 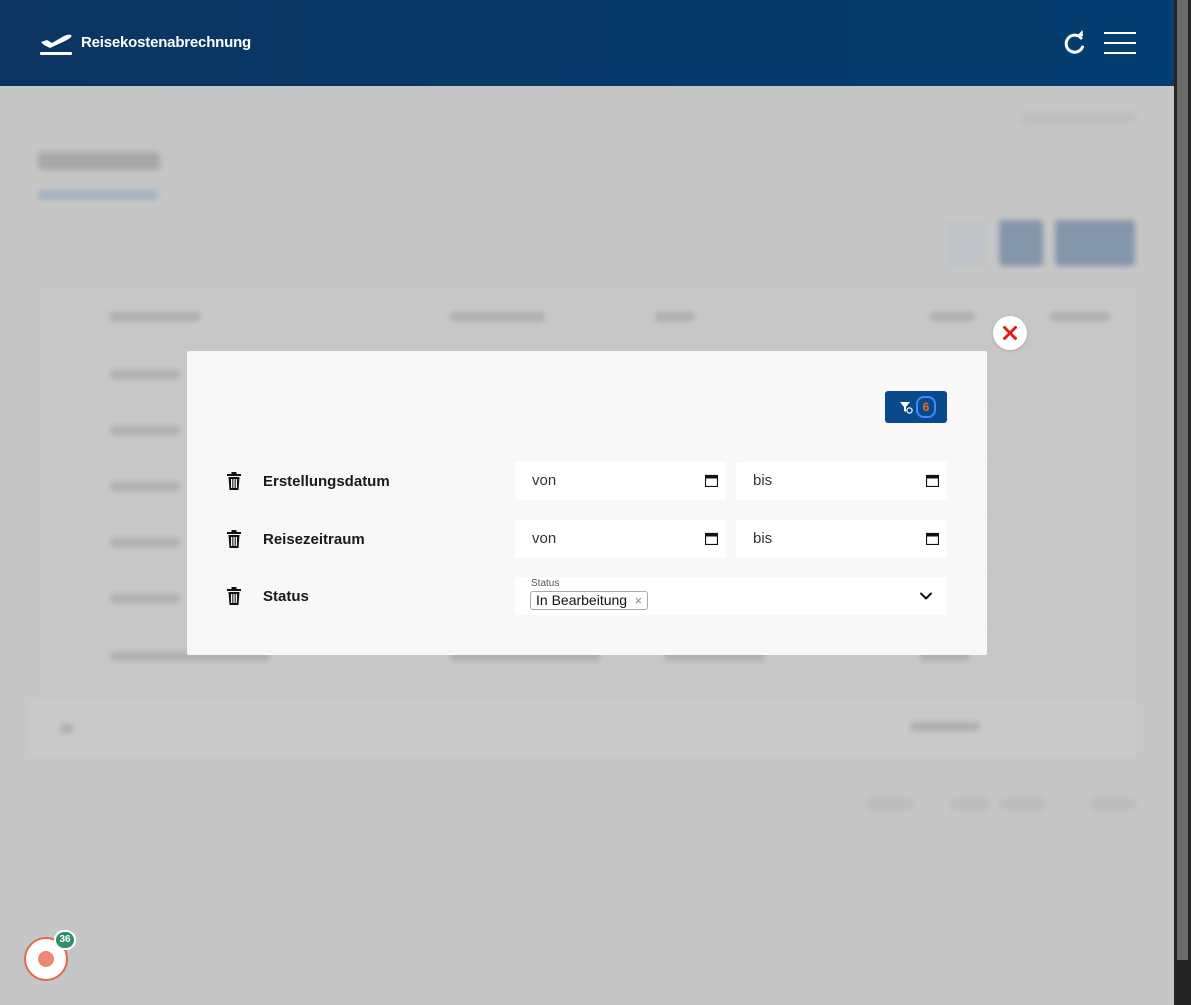 I want to click on remove-chip-icon: ×, so click(x=638, y=600).